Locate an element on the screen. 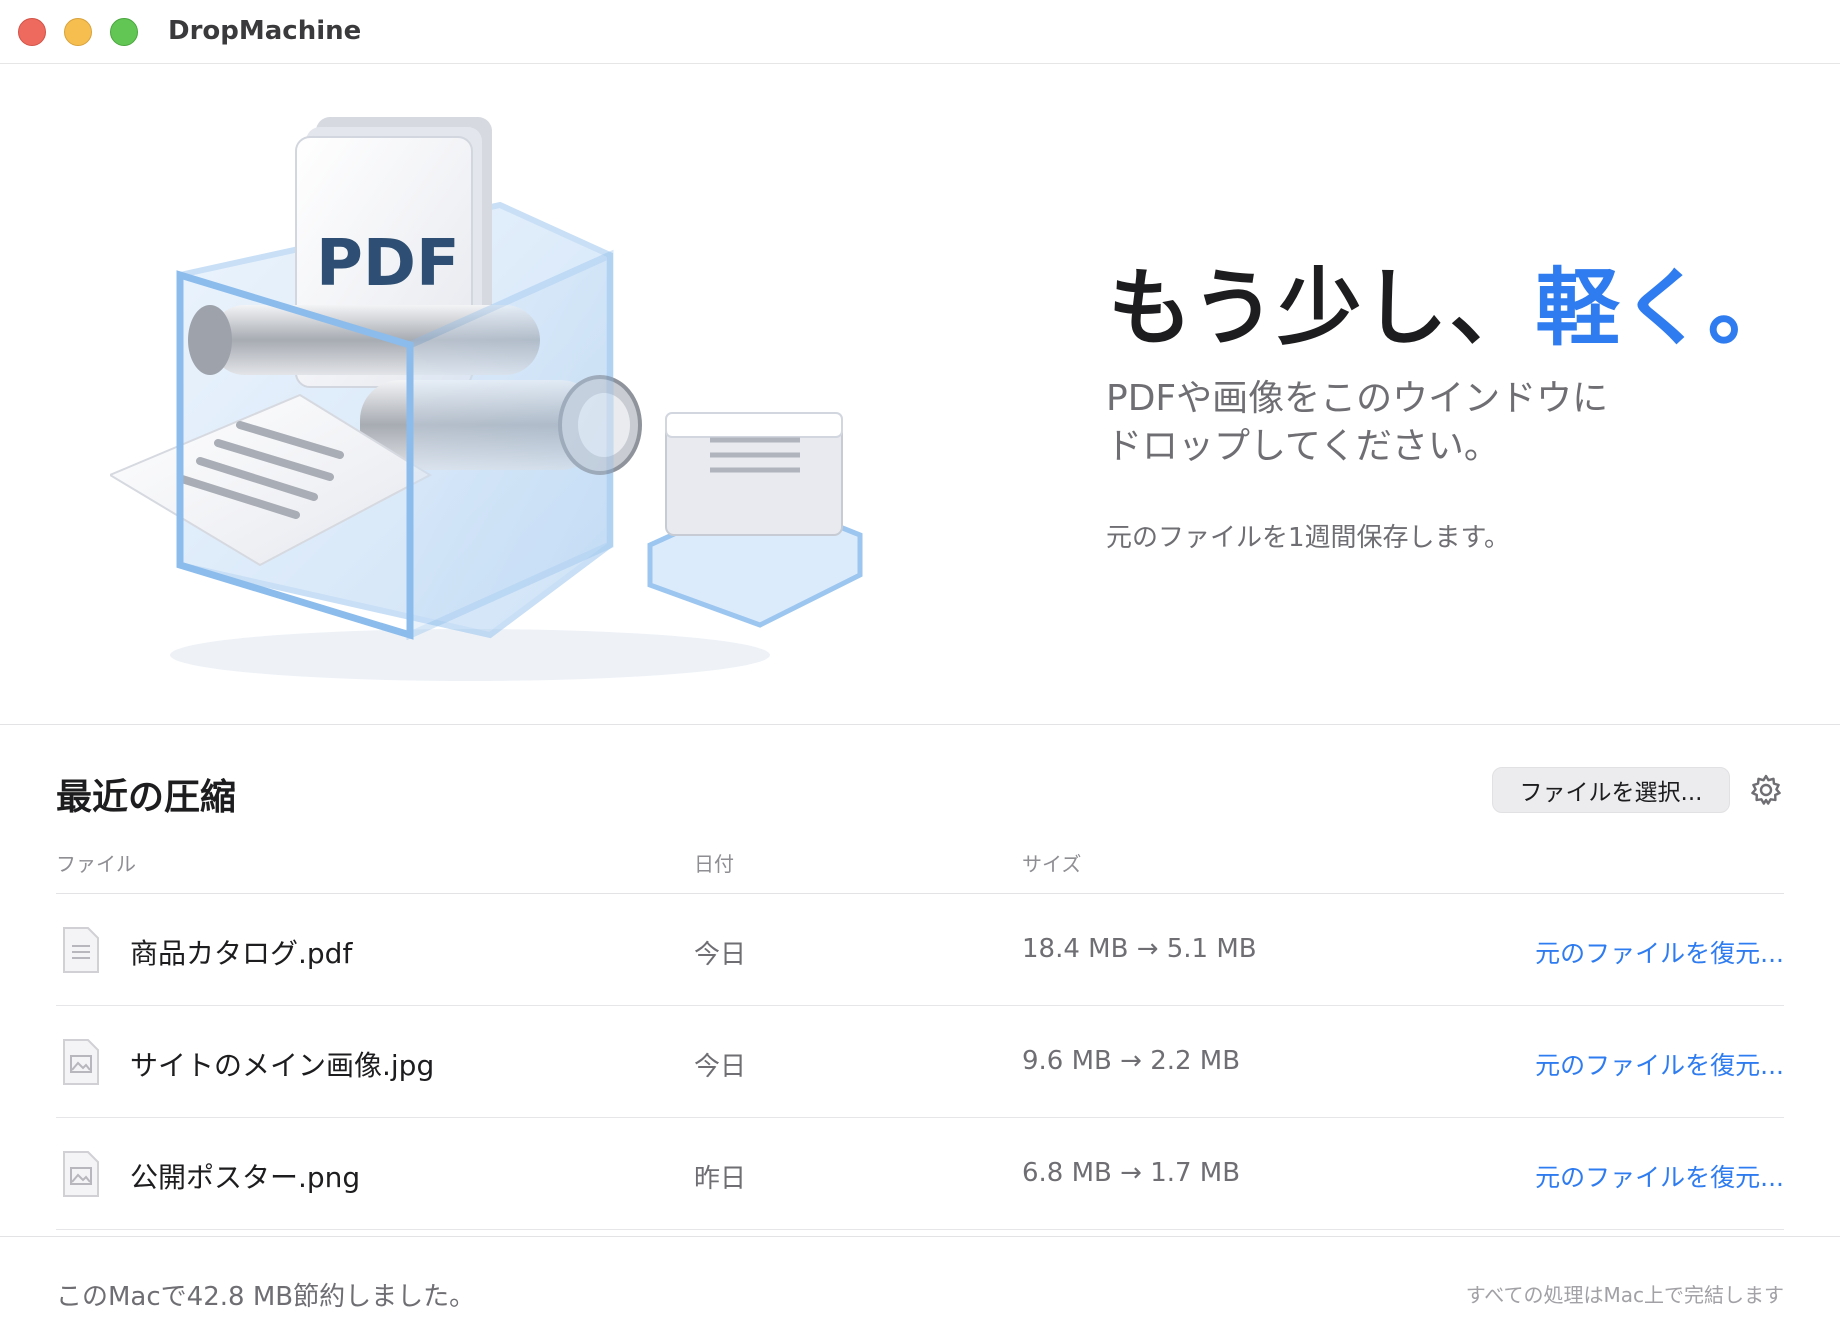  file-name: 公開ポスター.png is located at coordinates (245, 1177).